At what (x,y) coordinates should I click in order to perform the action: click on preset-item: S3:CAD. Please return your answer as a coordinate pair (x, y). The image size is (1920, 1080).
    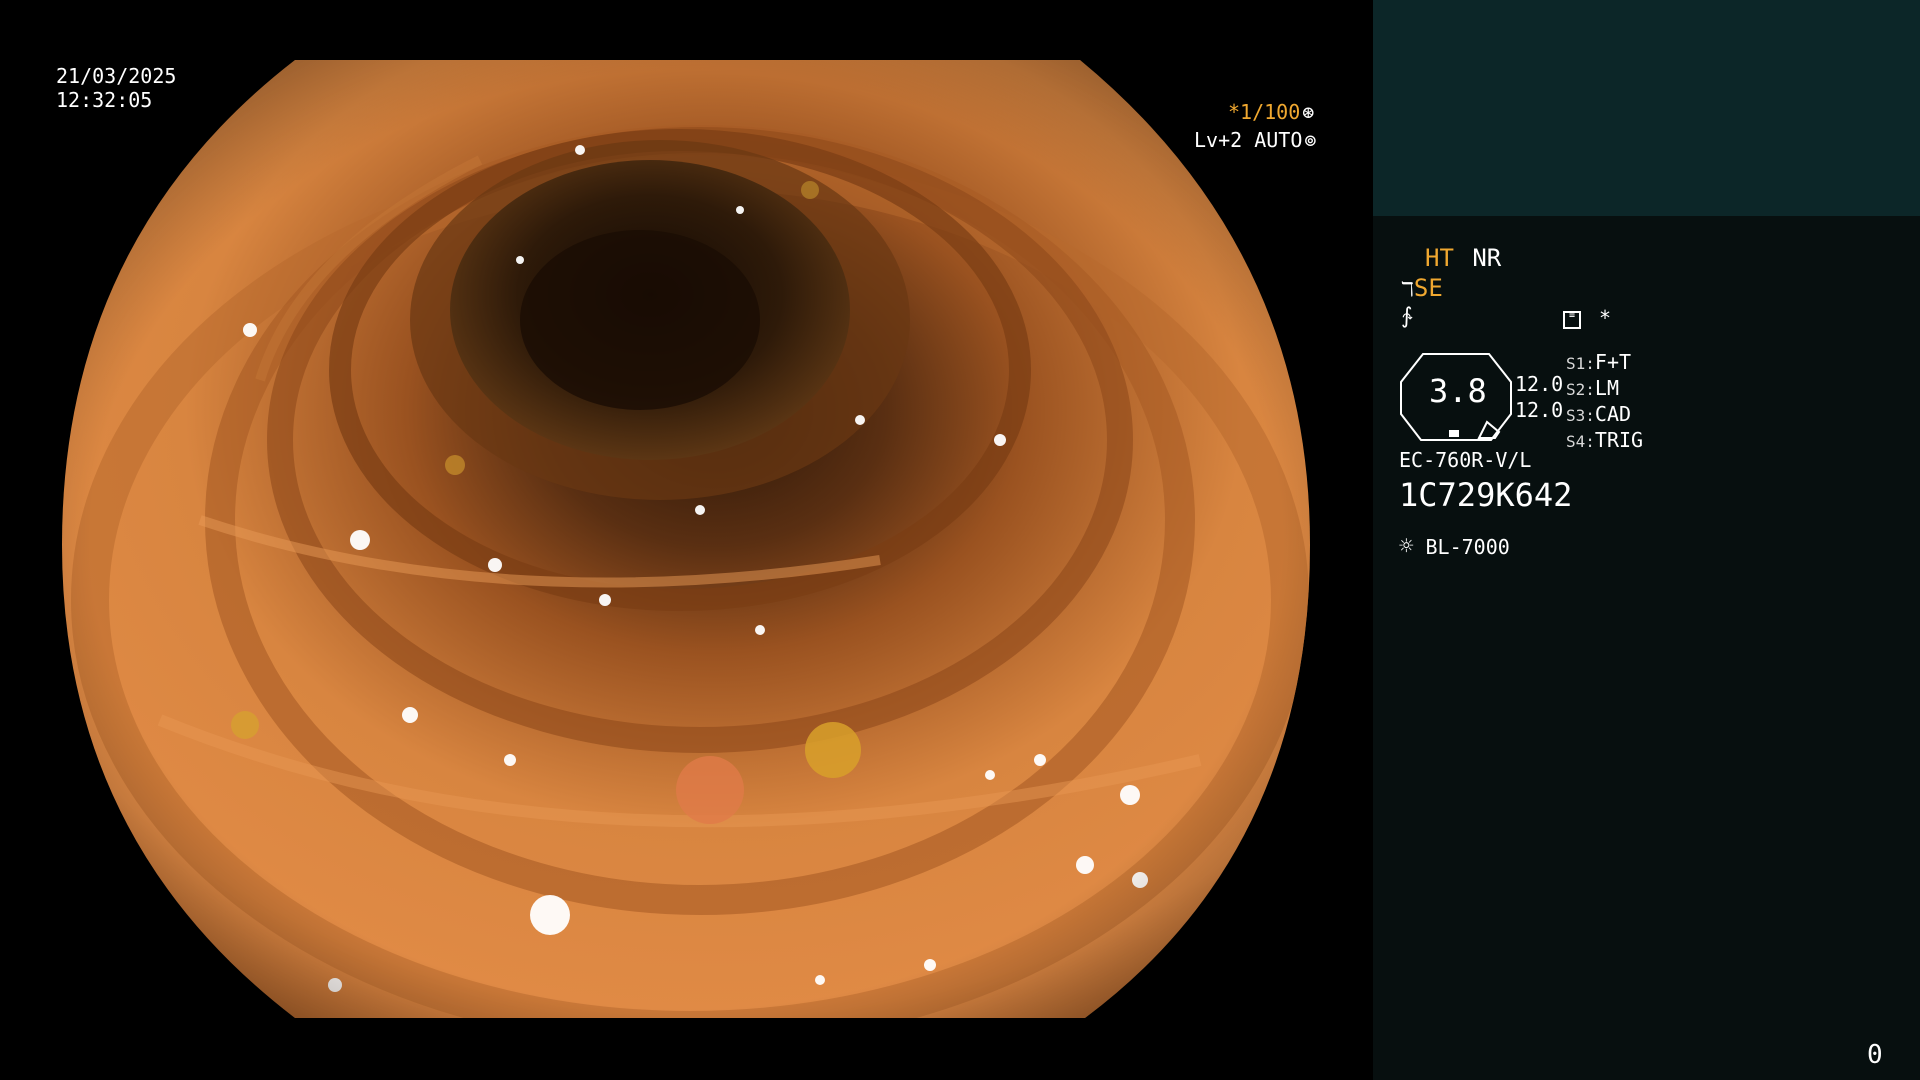
    Looking at the image, I should click on (1604, 415).